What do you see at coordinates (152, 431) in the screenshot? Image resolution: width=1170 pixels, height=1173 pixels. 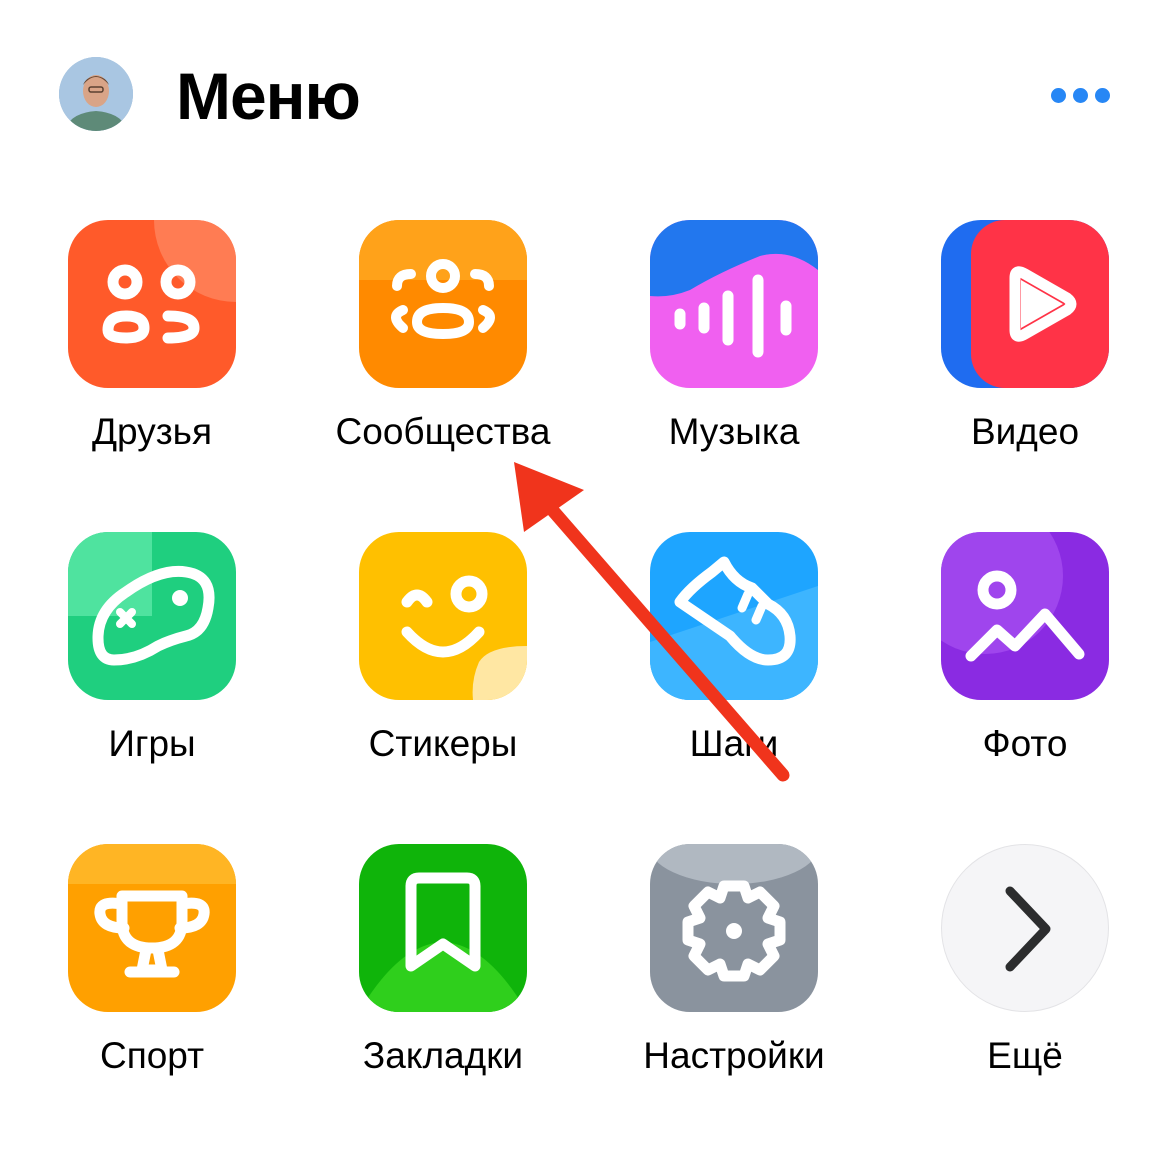 I see `menu-item-label: Друзья` at bounding box center [152, 431].